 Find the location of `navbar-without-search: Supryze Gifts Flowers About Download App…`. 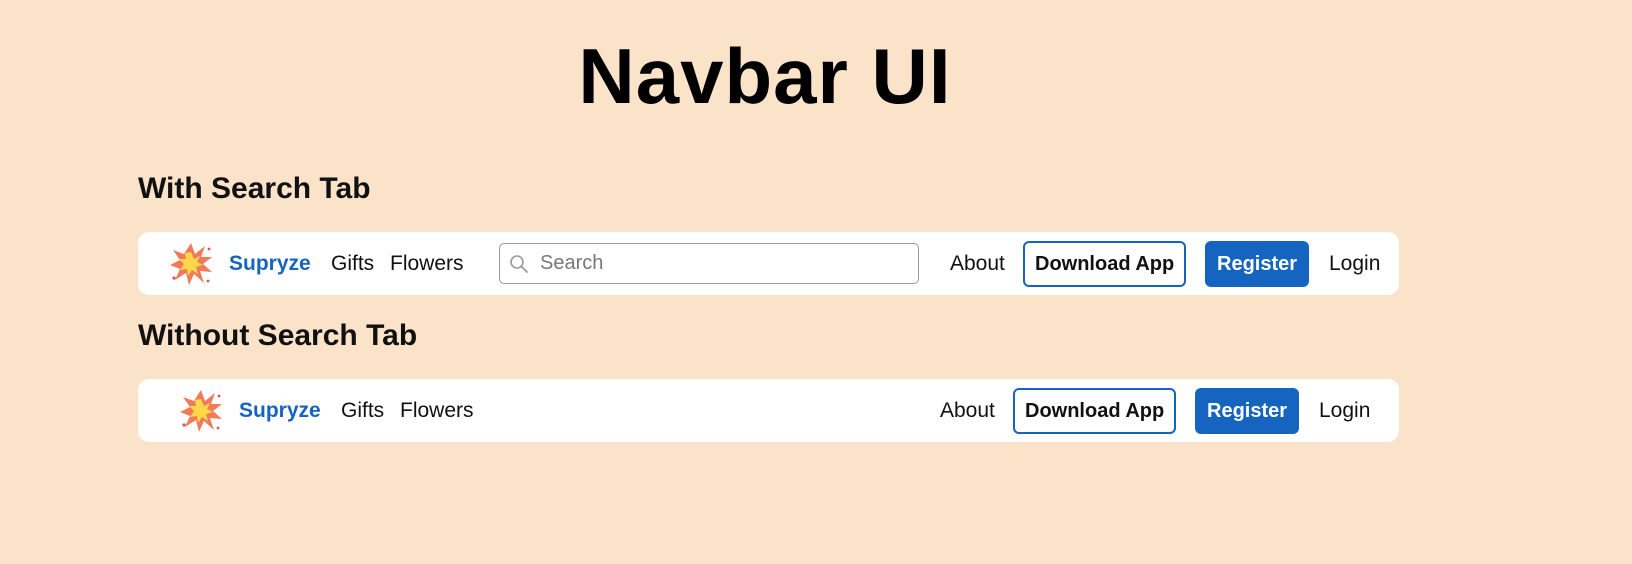

navbar-without-search: Supryze Gifts Flowers About Download App… is located at coordinates (768, 410).